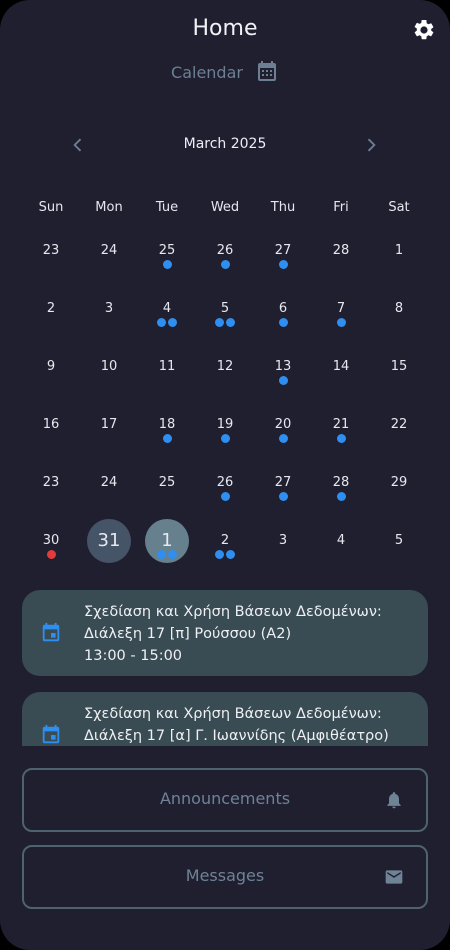 This screenshot has width=450, height=950. I want to click on month-navigation: March 2025, so click(225, 145).